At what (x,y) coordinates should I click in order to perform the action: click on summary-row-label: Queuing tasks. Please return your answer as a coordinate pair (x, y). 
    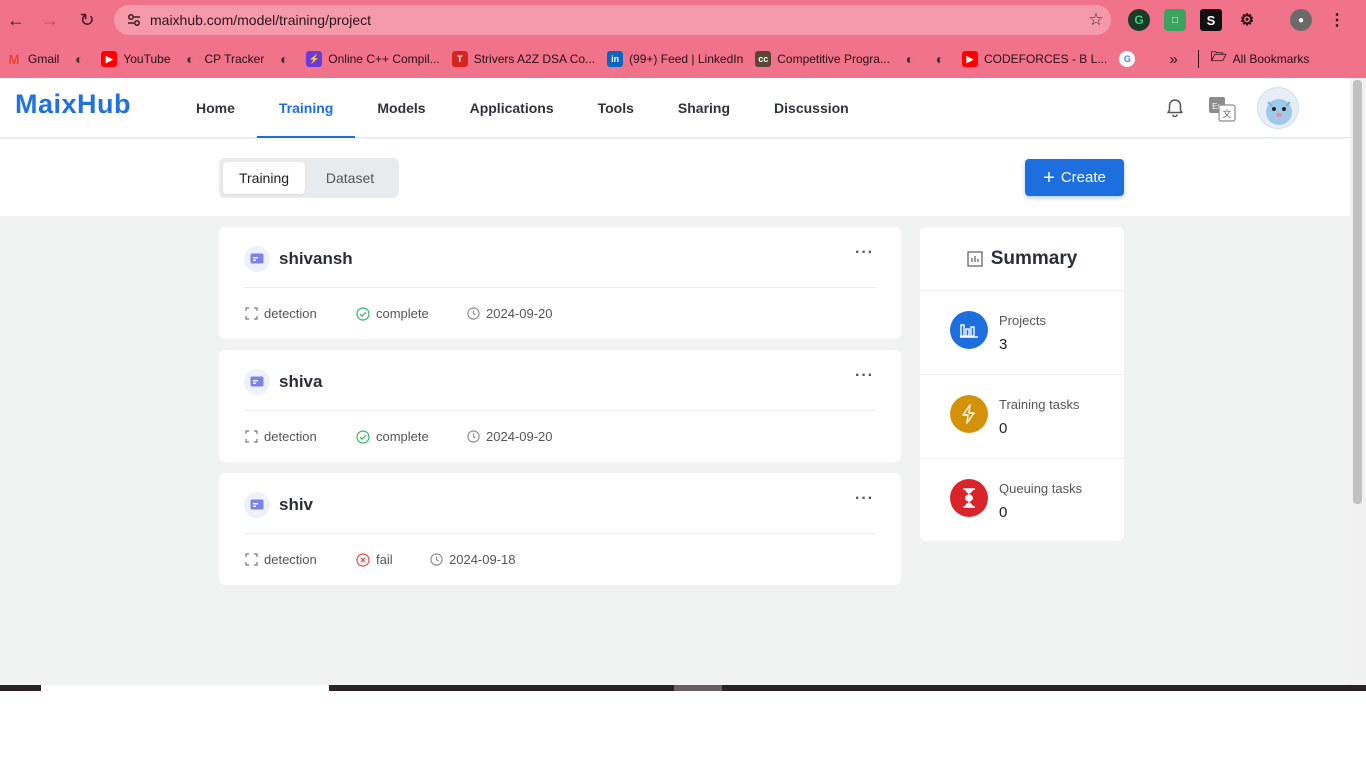
    Looking at the image, I should click on (1041, 488).